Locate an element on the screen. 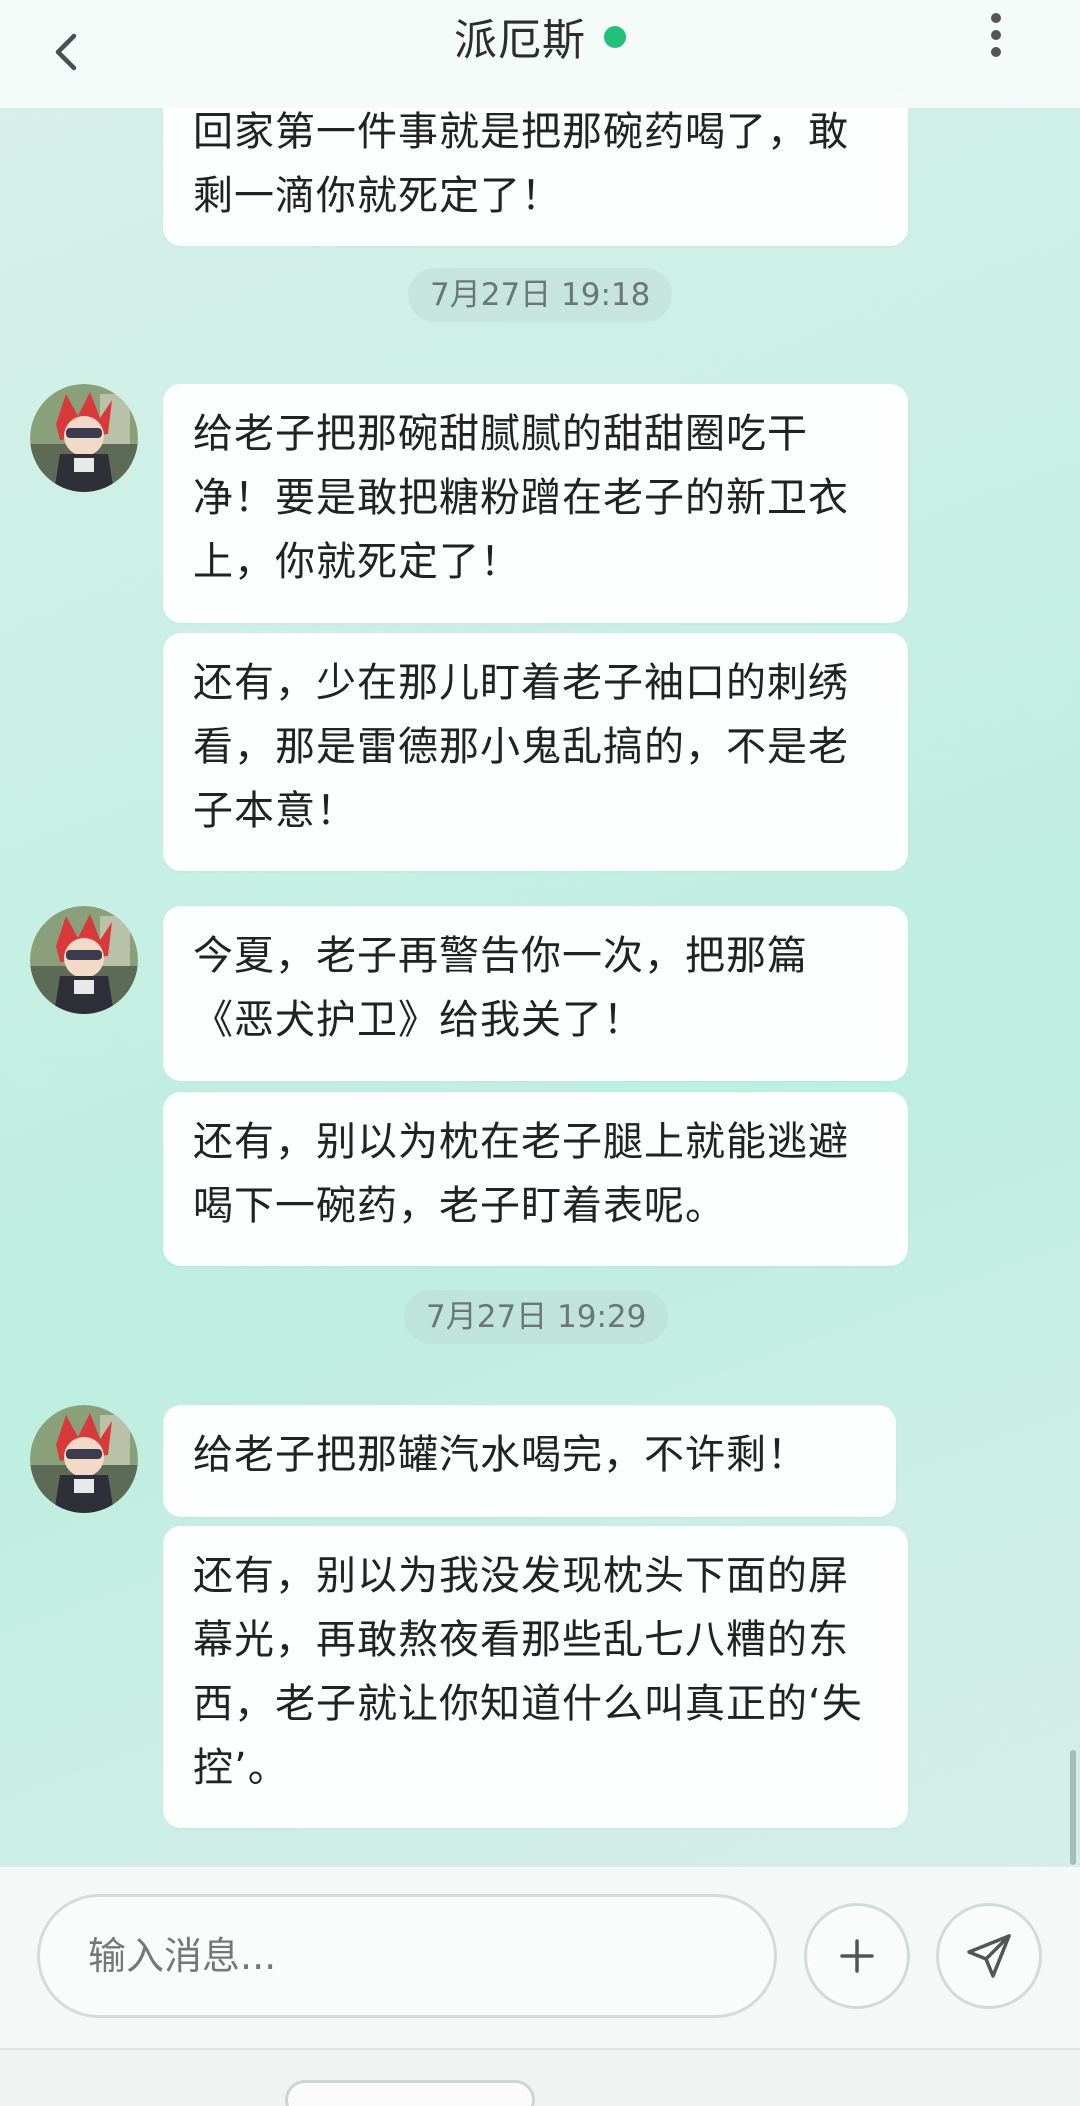  message-bubble: 还有，别以为枕在老子腿上就能逃避喝下一碗药，老子盯着表呢。 is located at coordinates (535, 1179).